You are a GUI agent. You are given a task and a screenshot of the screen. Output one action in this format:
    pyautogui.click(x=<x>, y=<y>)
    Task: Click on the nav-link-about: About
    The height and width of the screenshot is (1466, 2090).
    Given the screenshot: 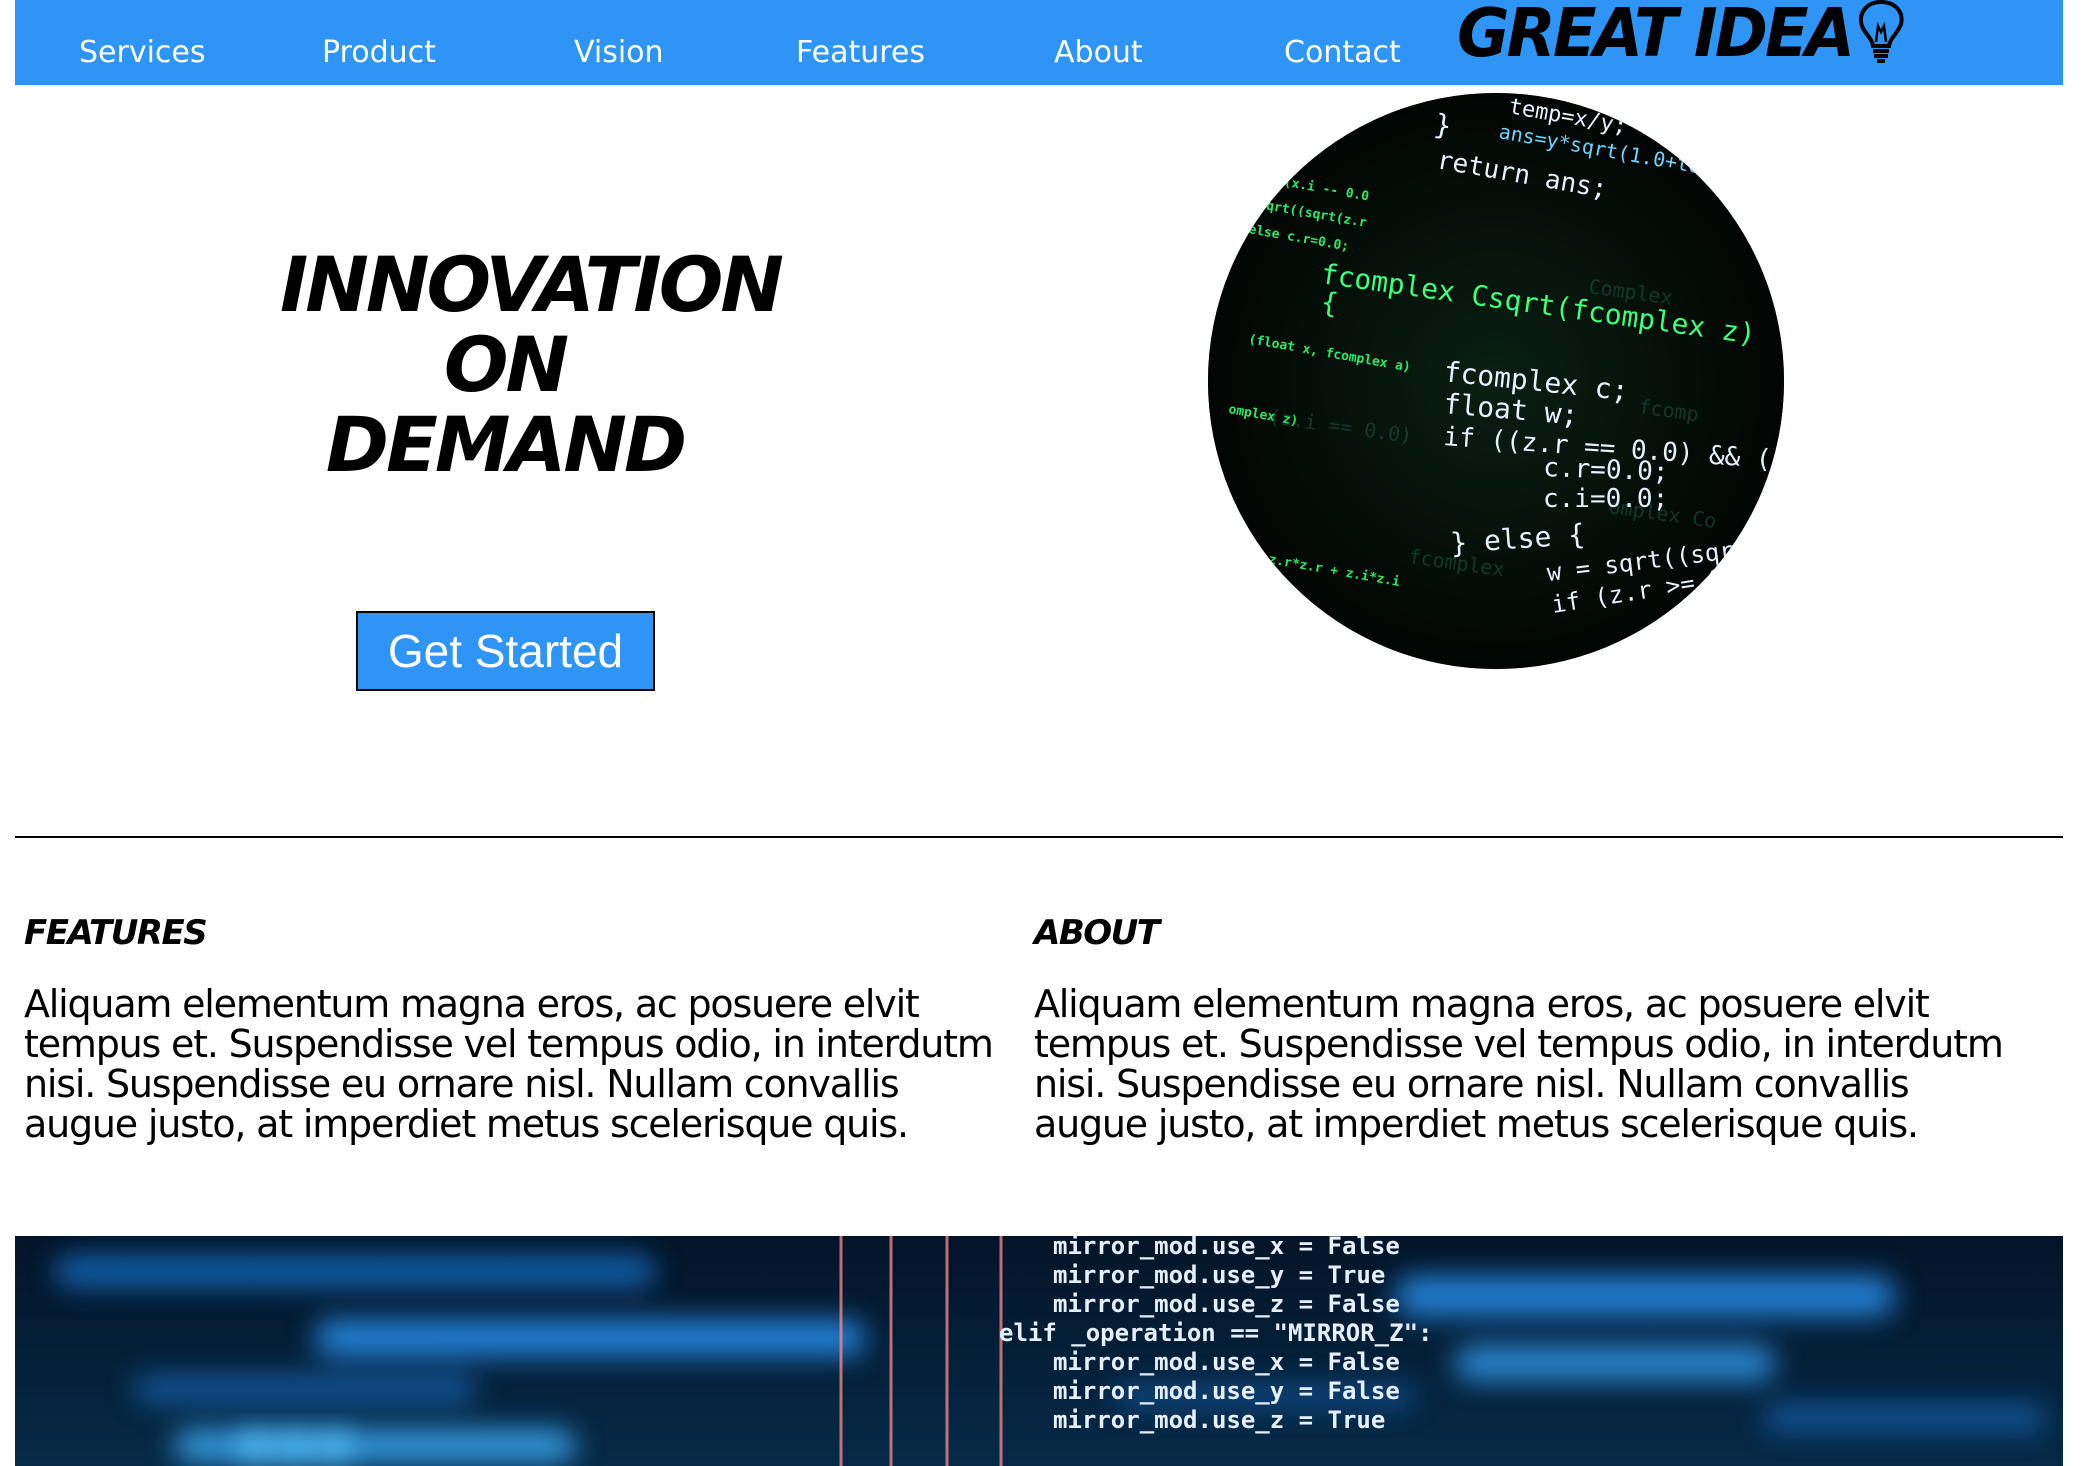 What is the action you would take?
    pyautogui.click(x=1098, y=53)
    